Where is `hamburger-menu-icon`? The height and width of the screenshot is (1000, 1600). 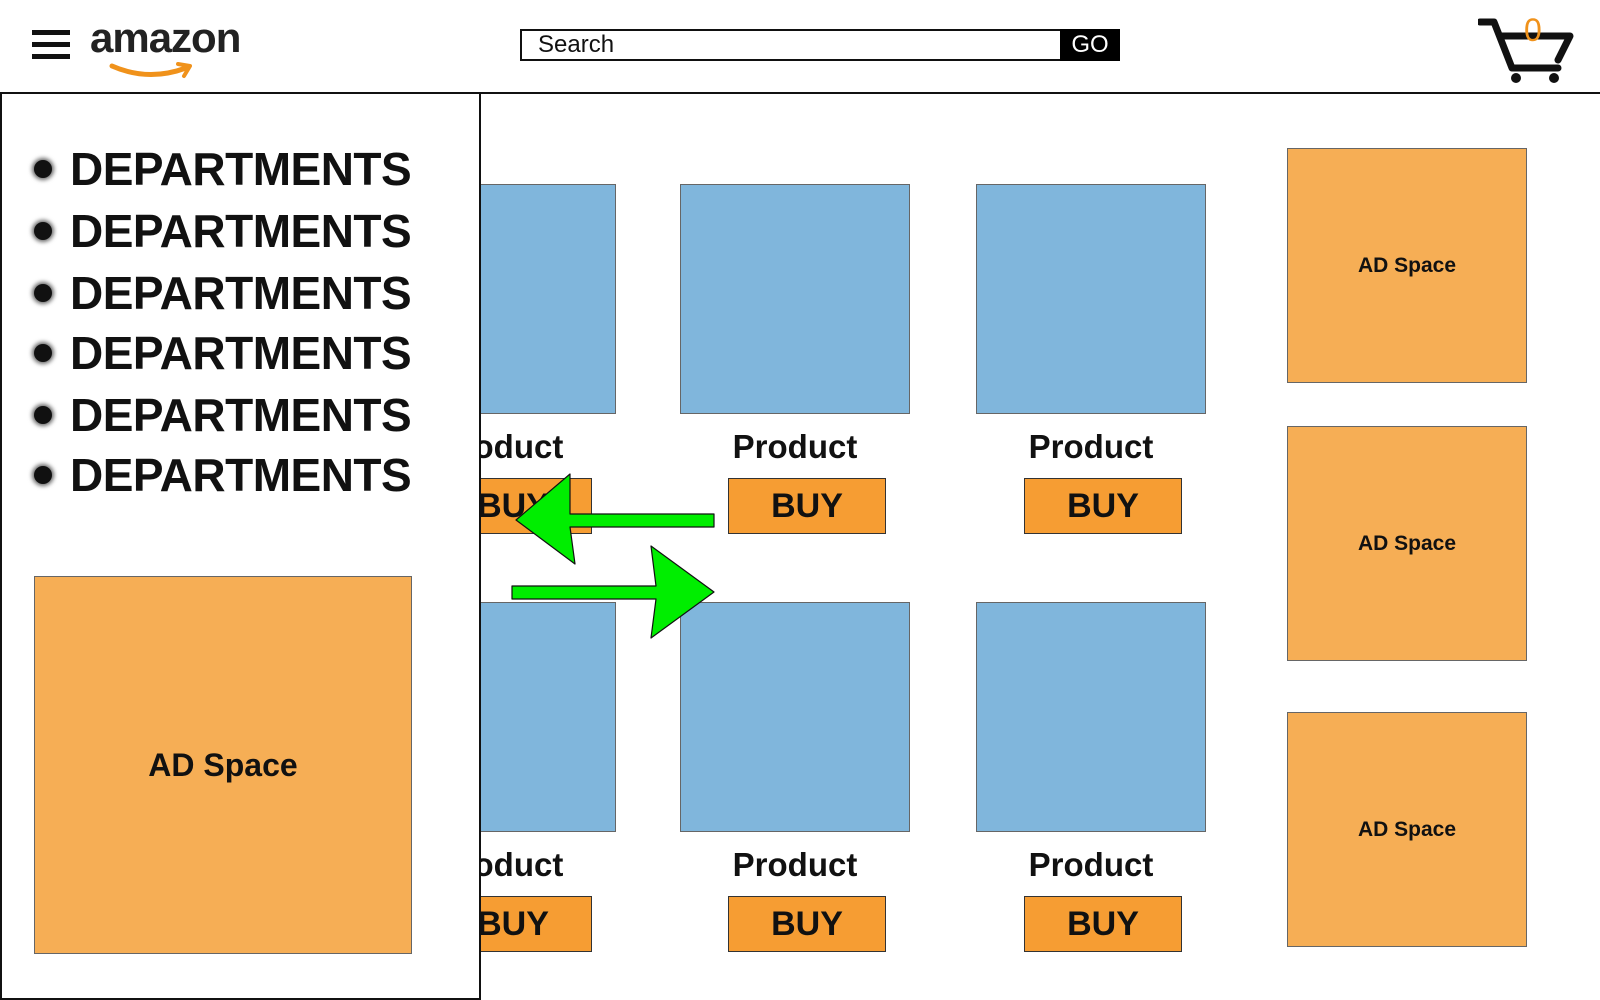 hamburger-menu-icon is located at coordinates (51, 45).